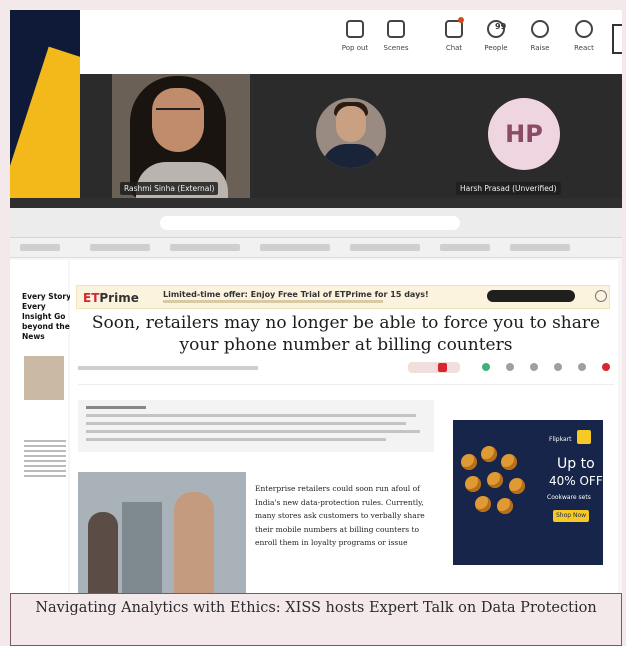  I want to click on browser-address-row, so click(316, 223).